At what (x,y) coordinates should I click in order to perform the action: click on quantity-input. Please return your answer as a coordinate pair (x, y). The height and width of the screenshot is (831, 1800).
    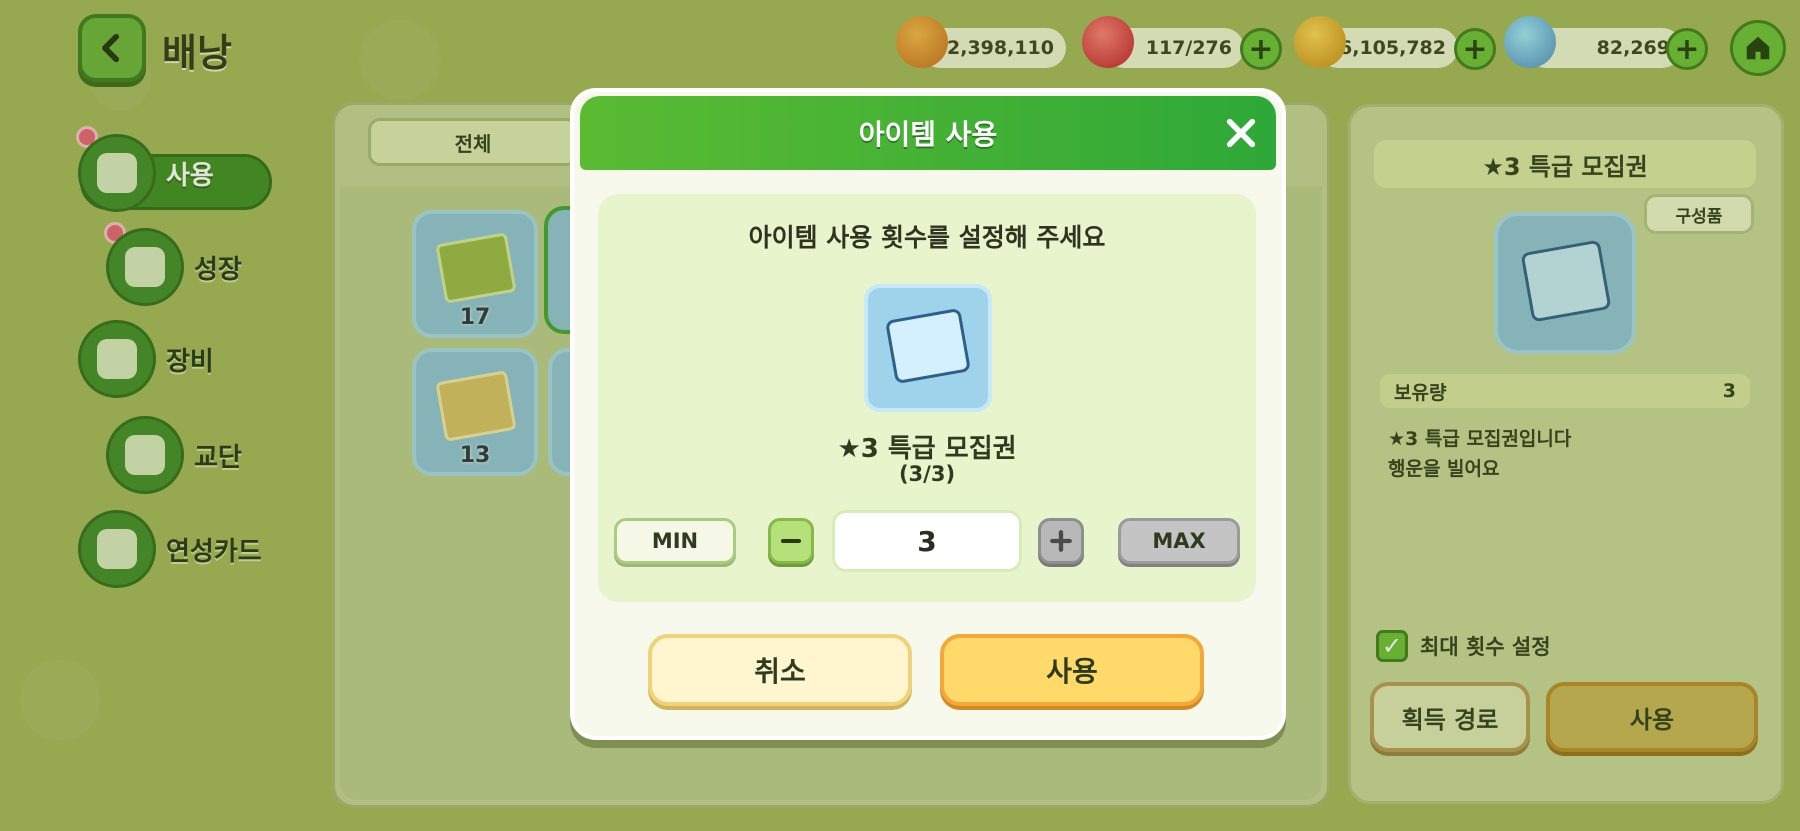
    Looking at the image, I should click on (927, 541).